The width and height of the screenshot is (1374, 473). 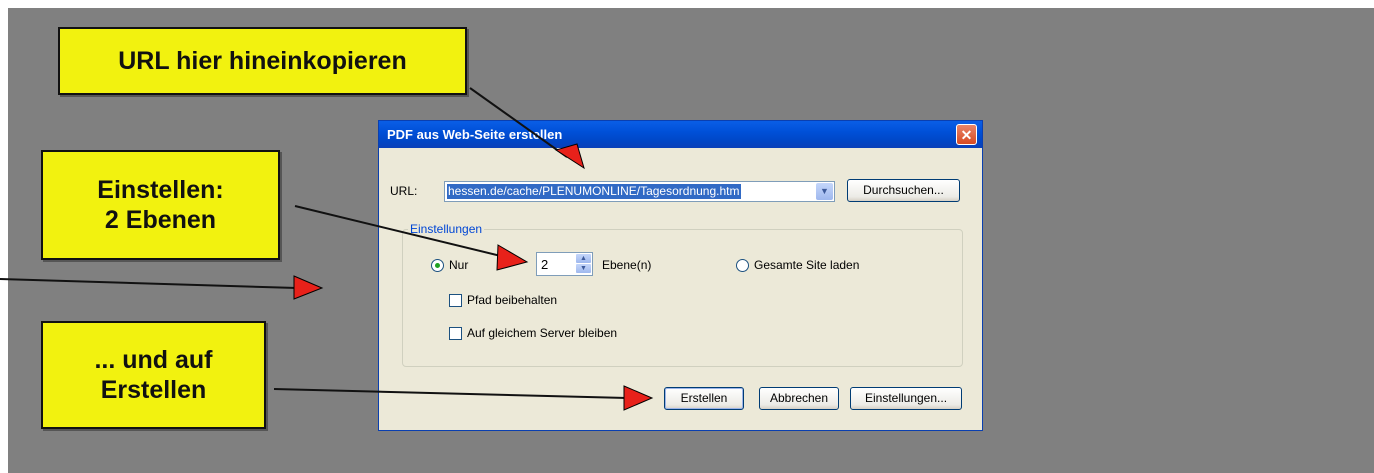 What do you see at coordinates (680, 134) in the screenshot?
I see `dialog-titlebar: PDF aus Web-Seite erstellen` at bounding box center [680, 134].